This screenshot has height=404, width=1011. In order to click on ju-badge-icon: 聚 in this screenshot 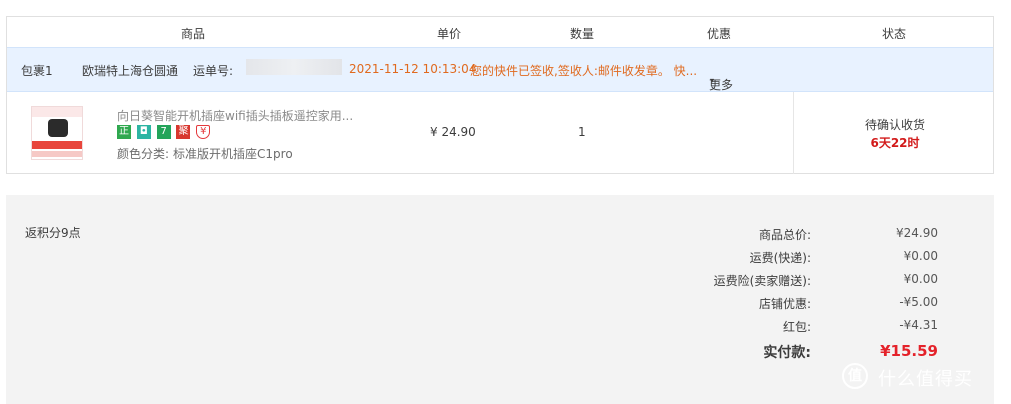, I will do `click(183, 132)`.